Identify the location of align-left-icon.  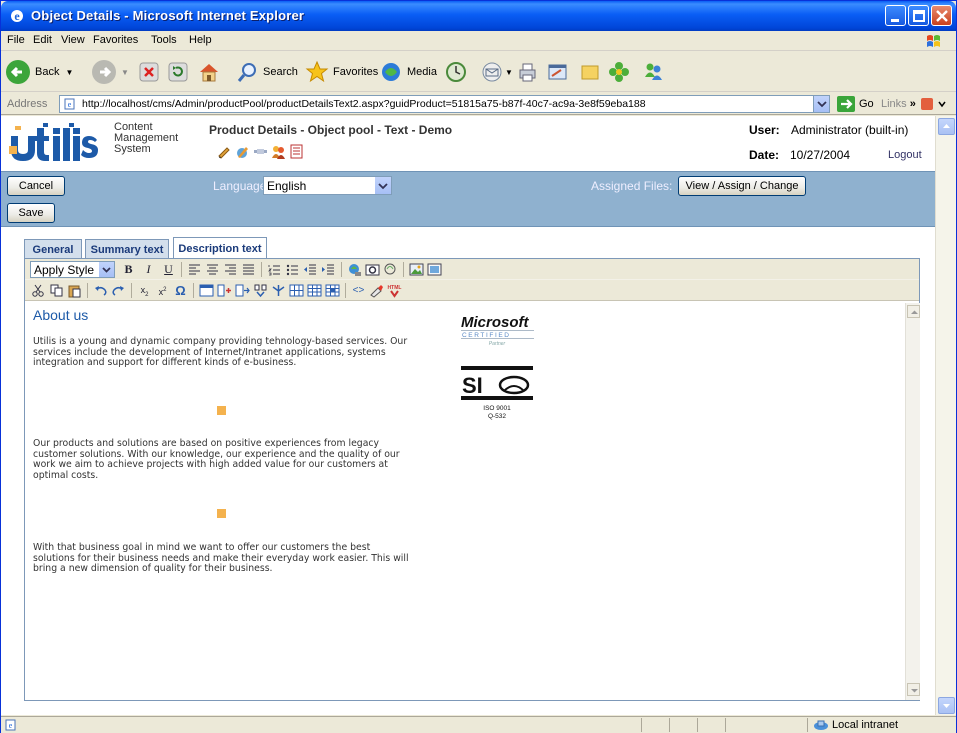
(194, 269).